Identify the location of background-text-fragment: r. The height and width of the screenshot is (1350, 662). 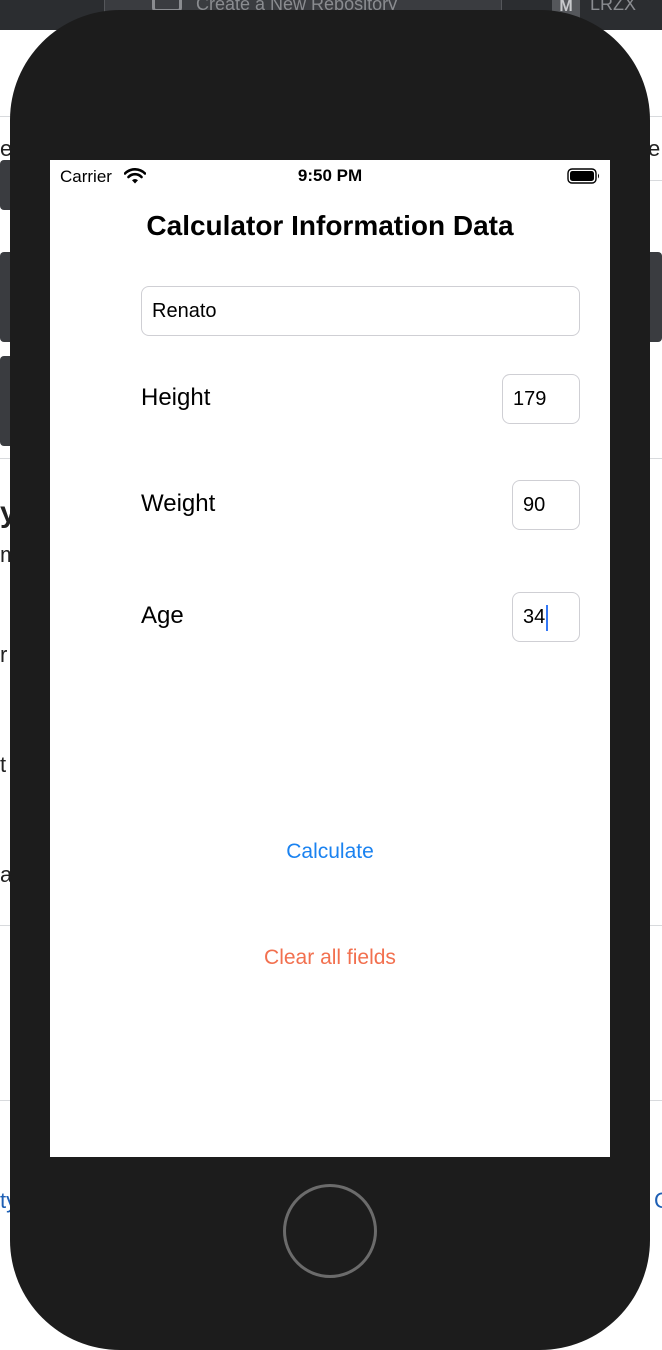
(4, 654).